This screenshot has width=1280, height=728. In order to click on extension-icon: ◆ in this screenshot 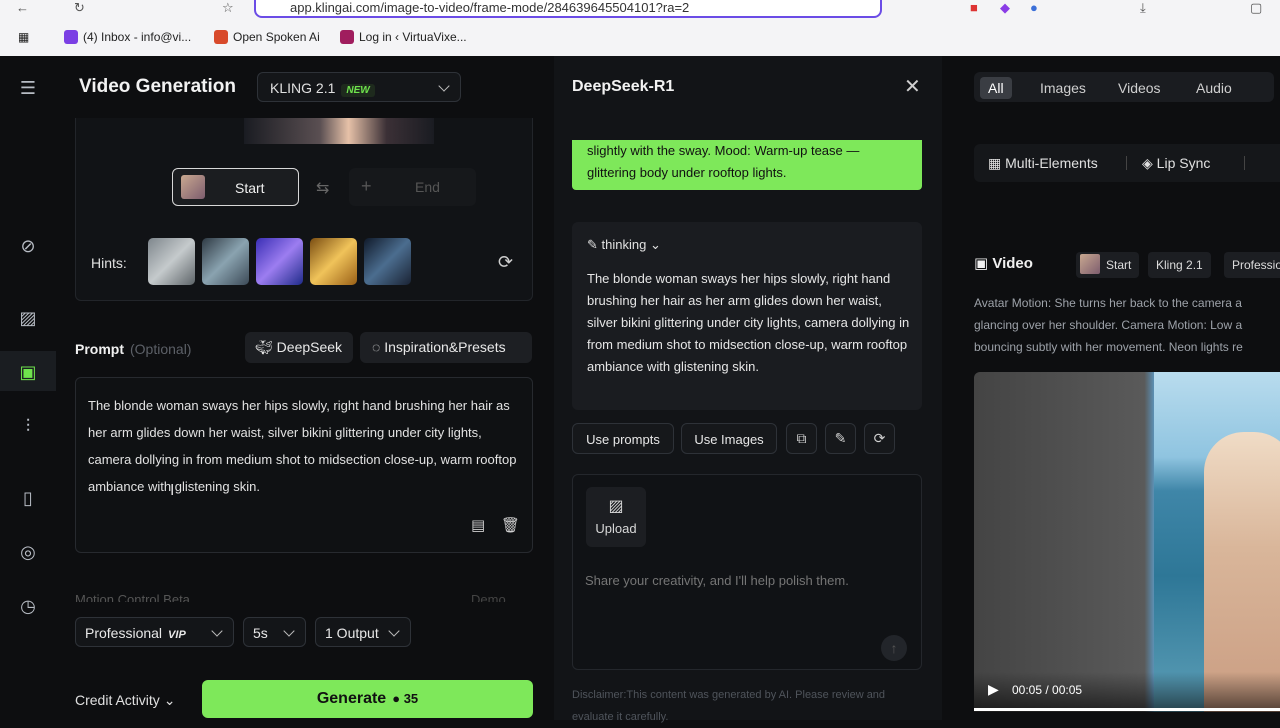, I will do `click(1005, 8)`.